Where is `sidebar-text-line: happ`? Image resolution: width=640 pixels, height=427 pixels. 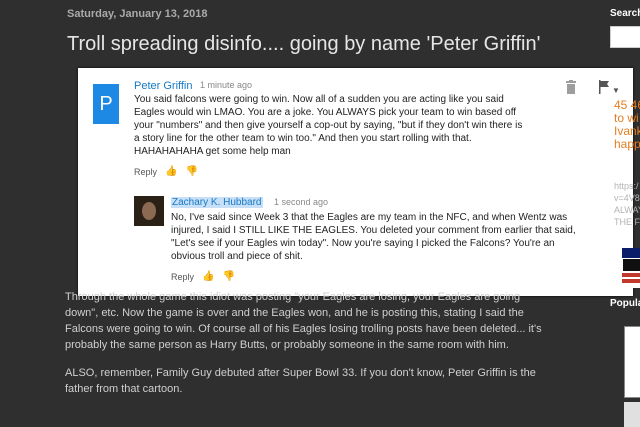
sidebar-text-line: happ is located at coordinates (627, 144).